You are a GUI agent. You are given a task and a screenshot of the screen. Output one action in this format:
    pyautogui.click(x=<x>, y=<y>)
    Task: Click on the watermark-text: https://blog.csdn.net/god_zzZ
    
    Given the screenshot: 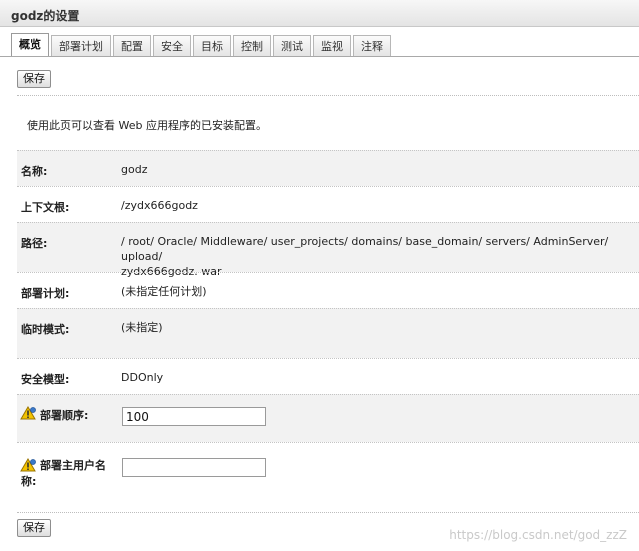 What is the action you would take?
    pyautogui.click(x=538, y=535)
    